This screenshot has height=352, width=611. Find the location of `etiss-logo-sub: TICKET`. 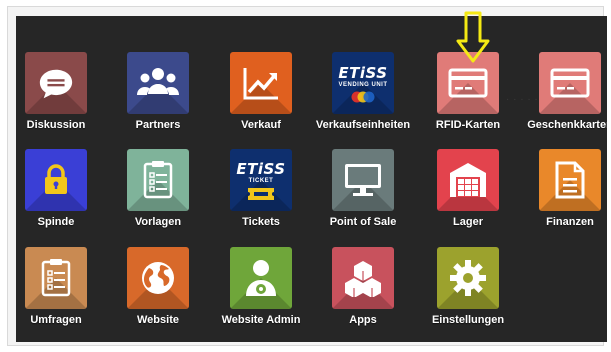

etiss-logo-sub: TICKET is located at coordinates (261, 180).